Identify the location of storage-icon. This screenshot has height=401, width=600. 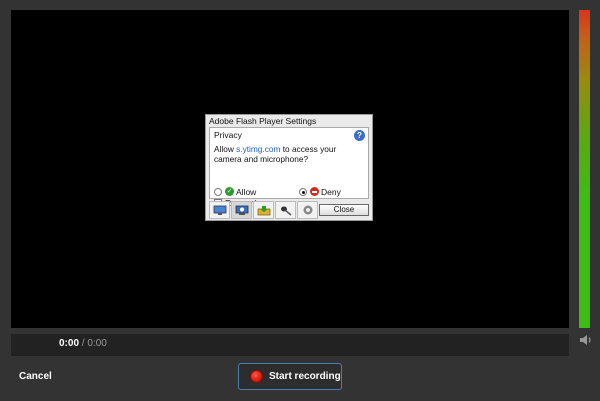
(263, 210).